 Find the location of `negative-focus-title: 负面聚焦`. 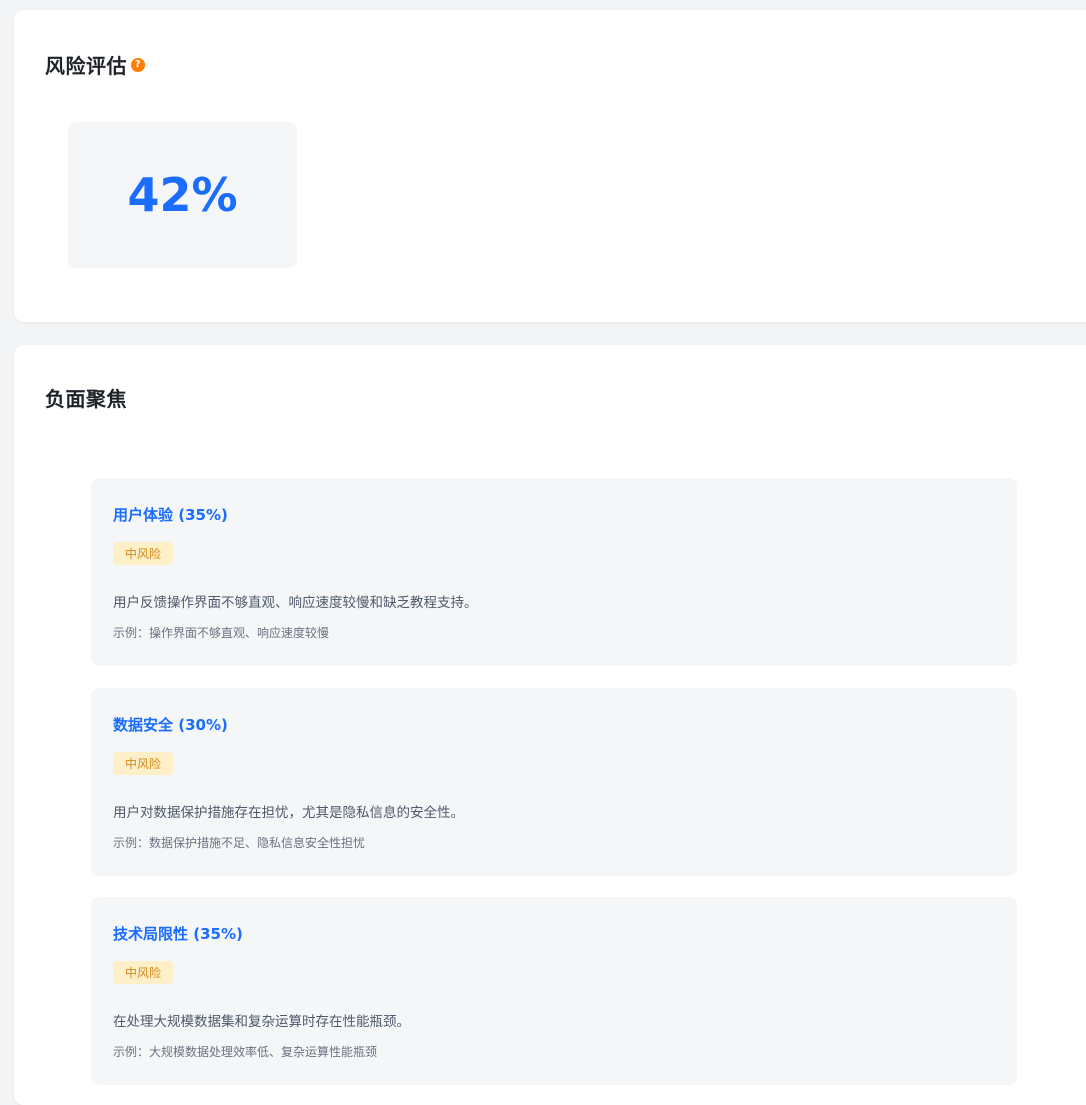

negative-focus-title: 负面聚焦 is located at coordinates (86, 399).